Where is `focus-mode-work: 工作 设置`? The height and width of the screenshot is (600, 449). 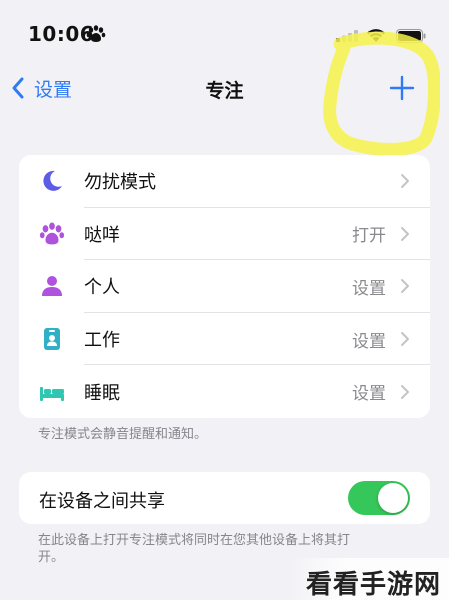 focus-mode-work: 工作 设置 is located at coordinates (224, 339).